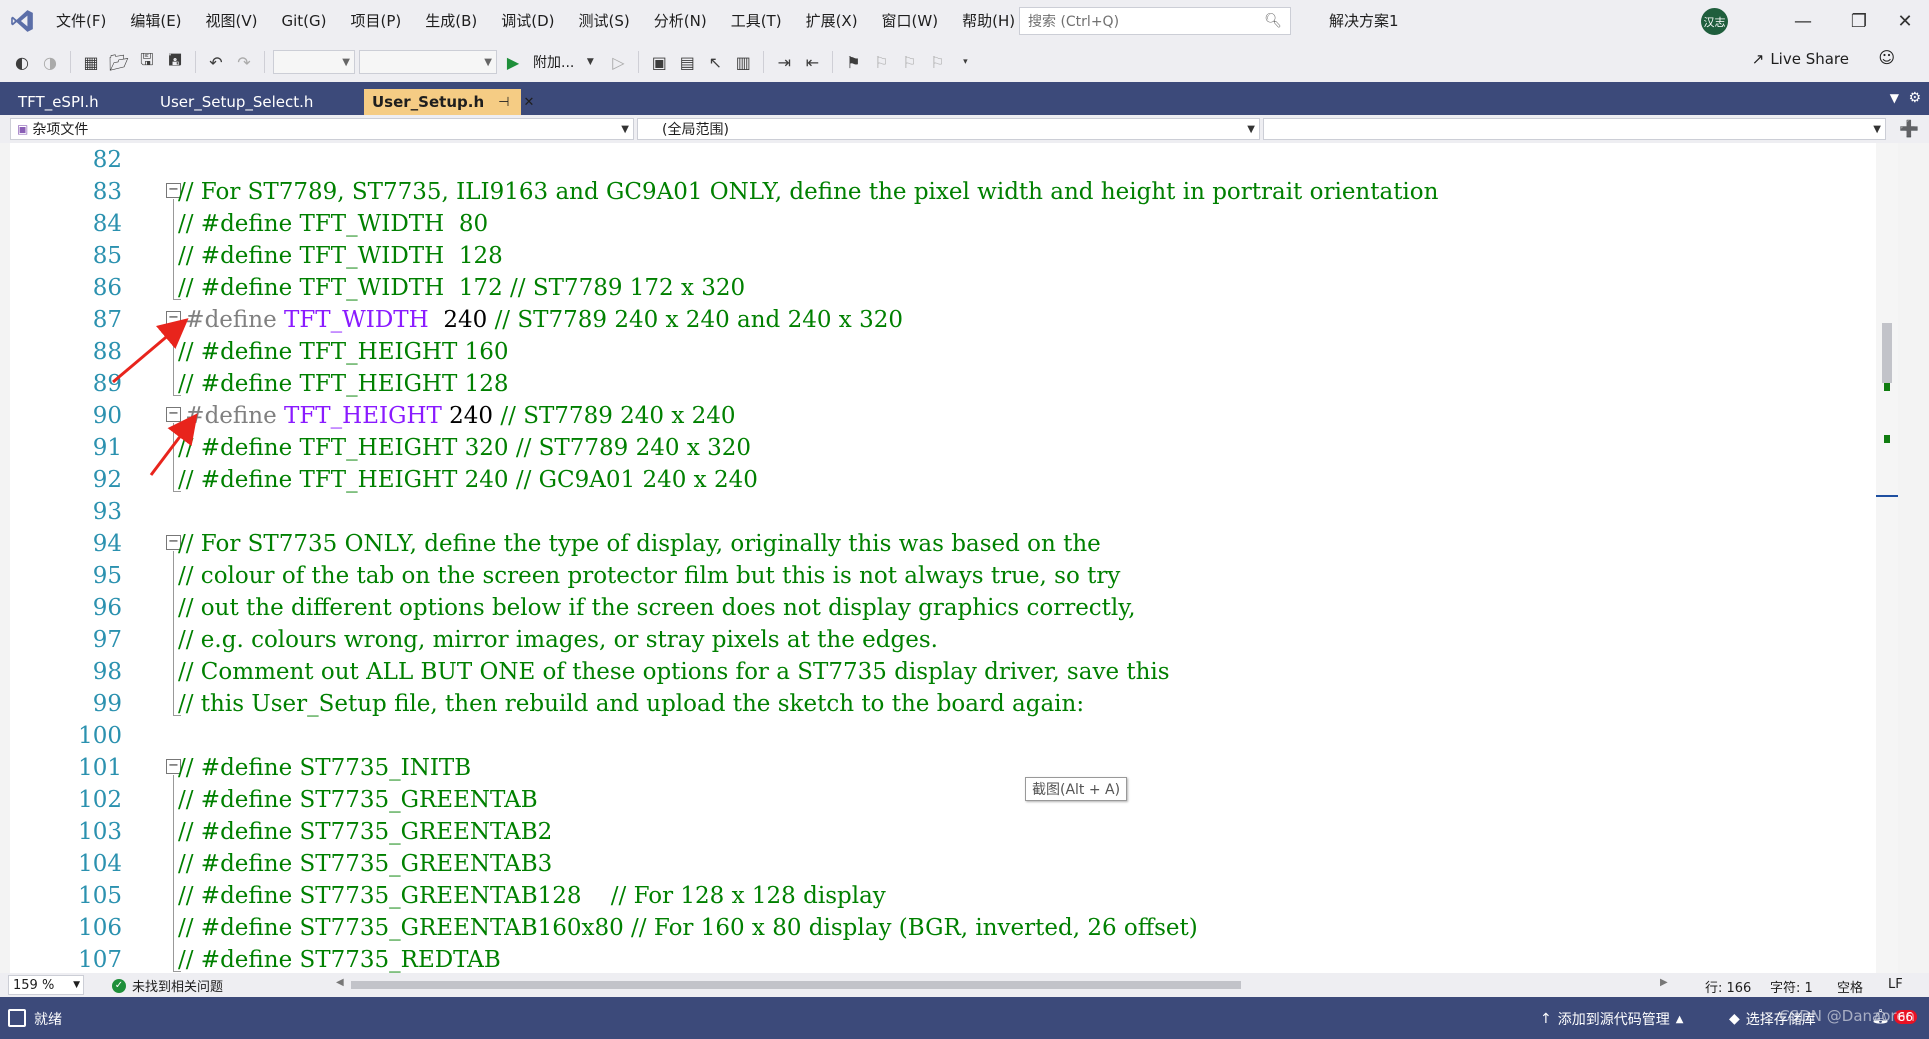 This screenshot has height=1039, width=1929. Describe the element at coordinates (1894, 98) in the screenshot. I see `tab-overflow-icon: ▼` at that location.